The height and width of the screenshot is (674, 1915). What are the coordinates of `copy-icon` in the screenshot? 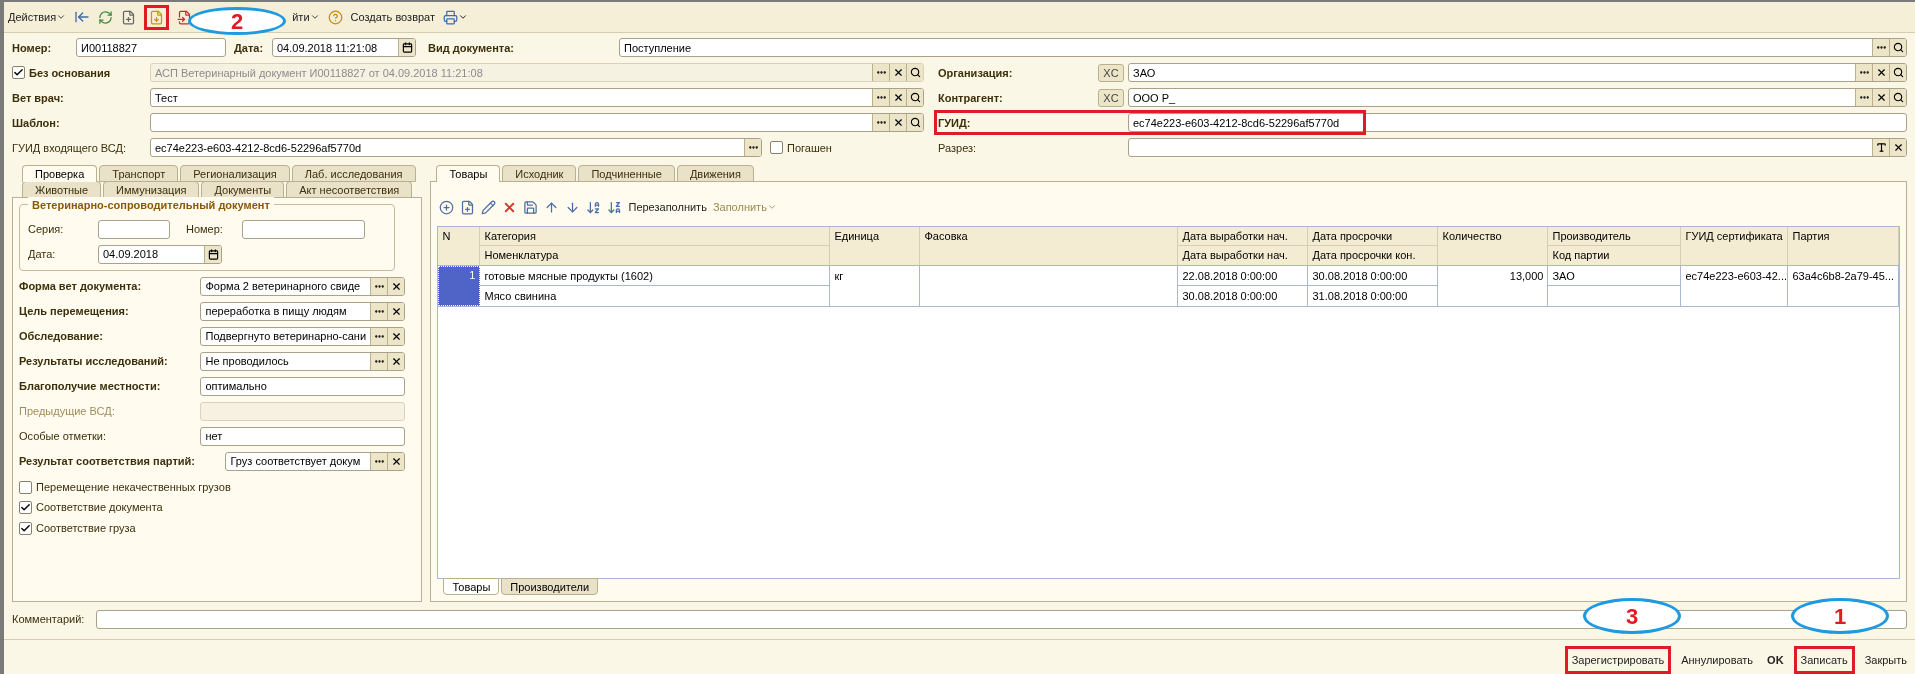 It's located at (468, 207).